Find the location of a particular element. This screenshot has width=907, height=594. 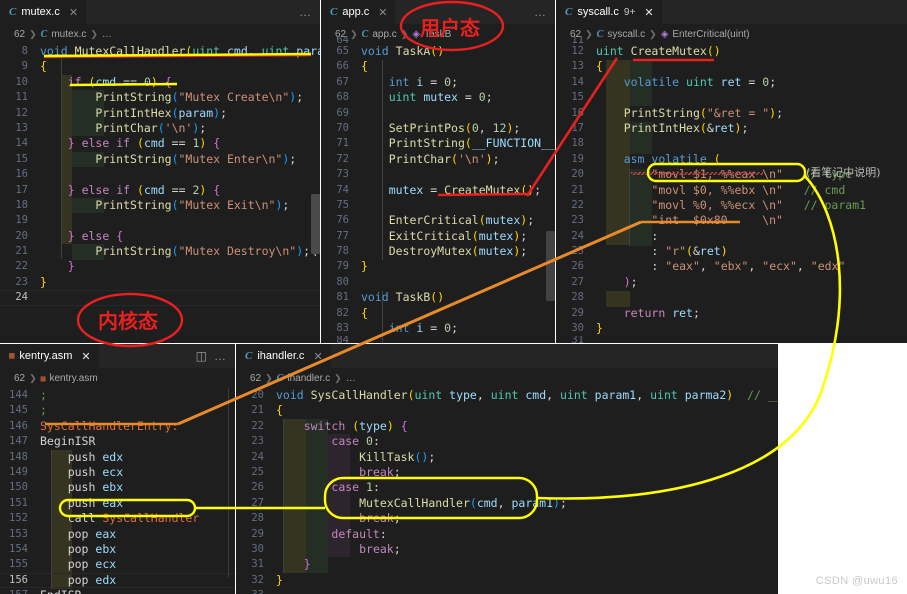

code-line: 21 PrintString("Mutex Destroy\n");\ is located at coordinates (160, 251).